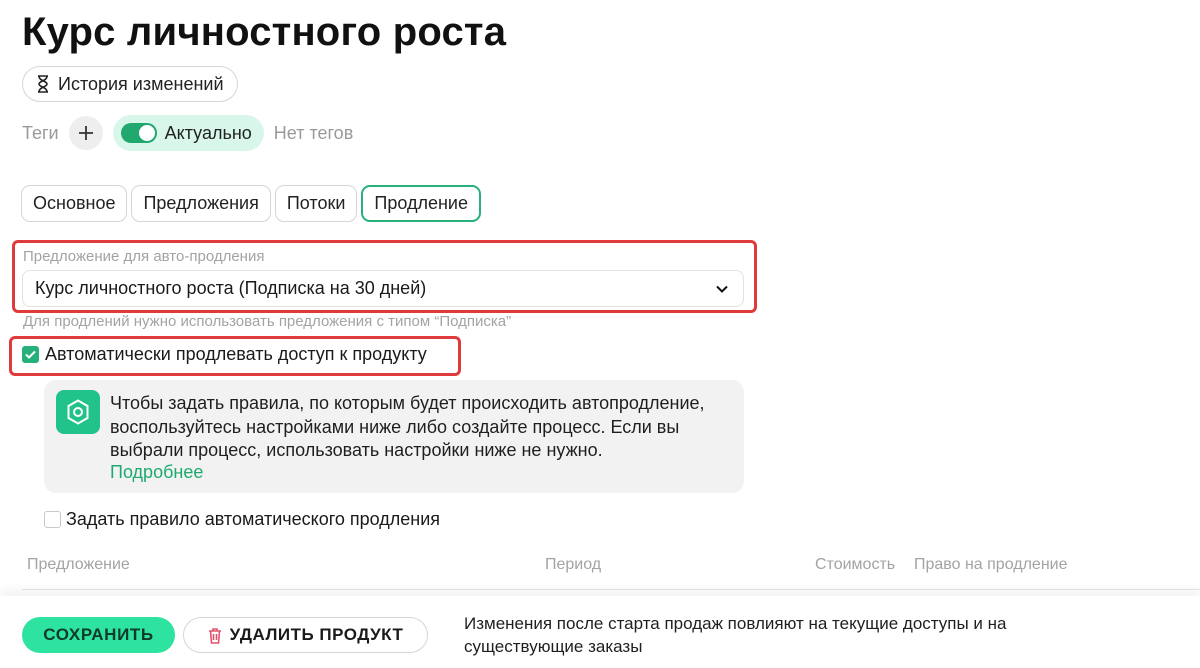  What do you see at coordinates (144, 256) in the screenshot?
I see `offer-field-label: Предложение для авто-продления` at bounding box center [144, 256].